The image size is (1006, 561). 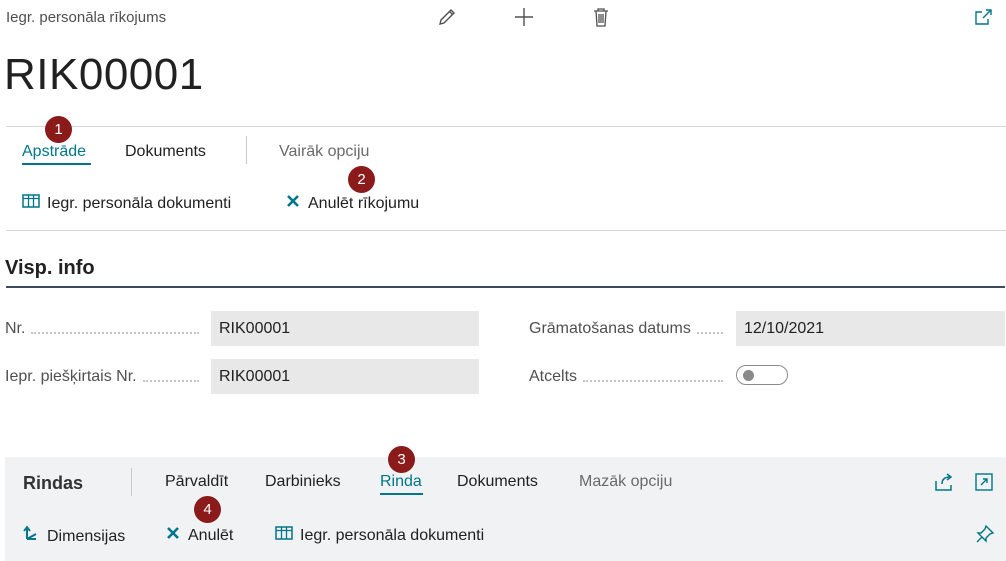 What do you see at coordinates (139, 203) in the screenshot?
I see `hr-documents-label: Iegr. personāla dokumenti` at bounding box center [139, 203].